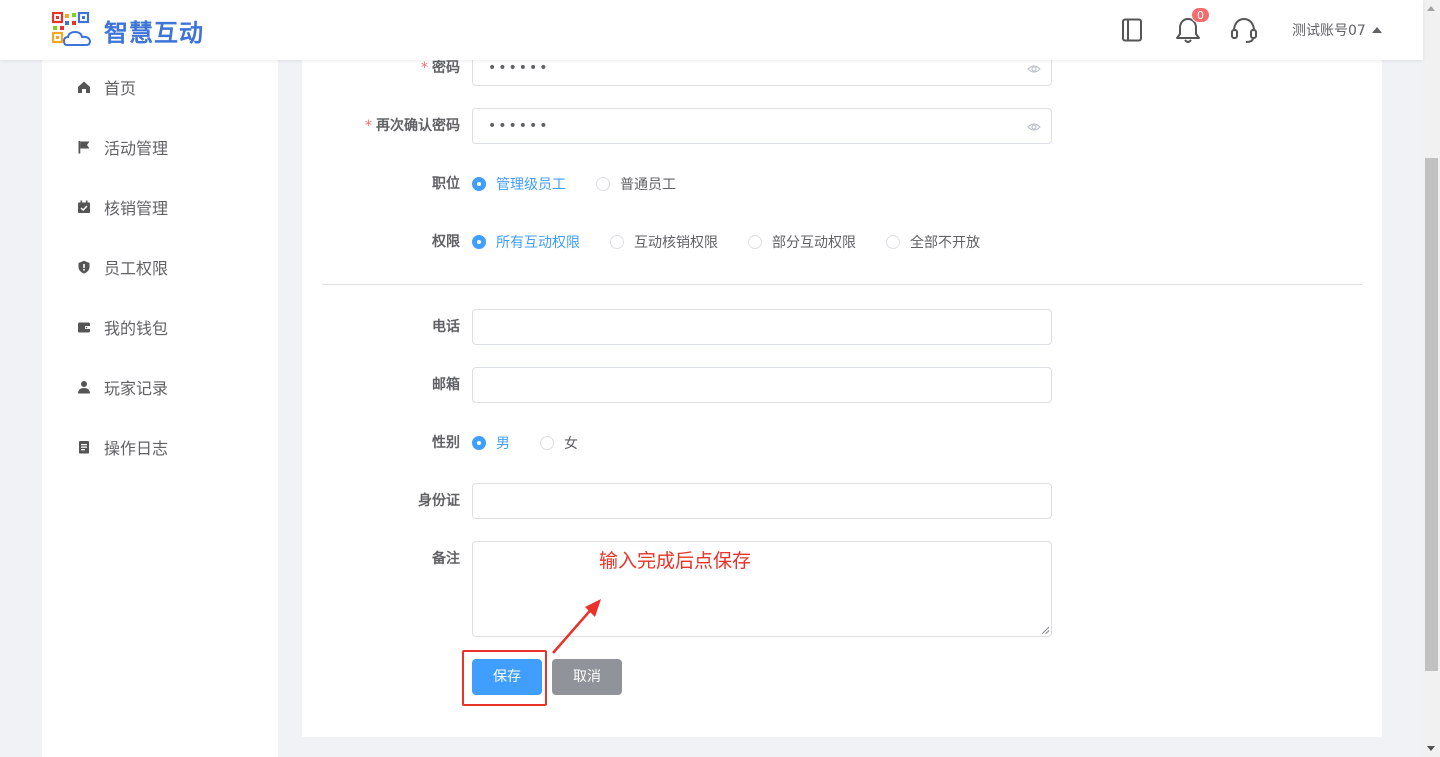  Describe the element at coordinates (559, 443) in the screenshot. I see `gender-option-female: 女` at that location.